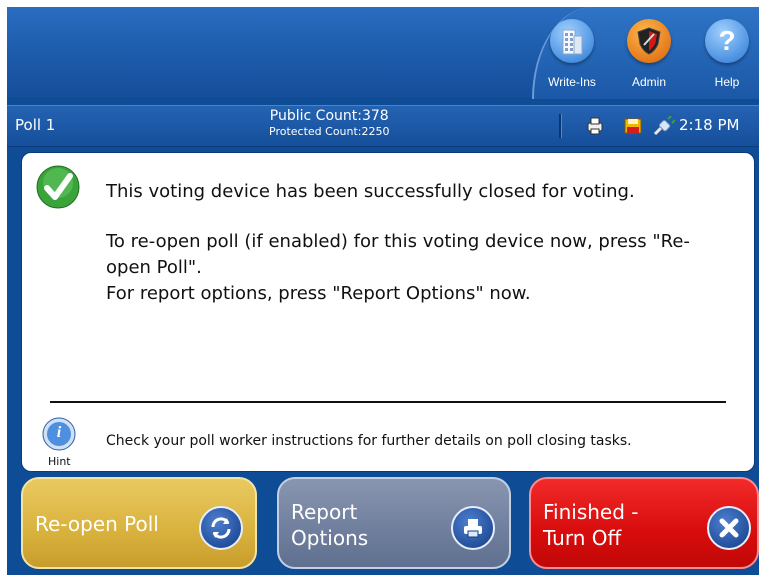 This screenshot has height=575, width=759. What do you see at coordinates (572, 41) in the screenshot?
I see `building-icon` at bounding box center [572, 41].